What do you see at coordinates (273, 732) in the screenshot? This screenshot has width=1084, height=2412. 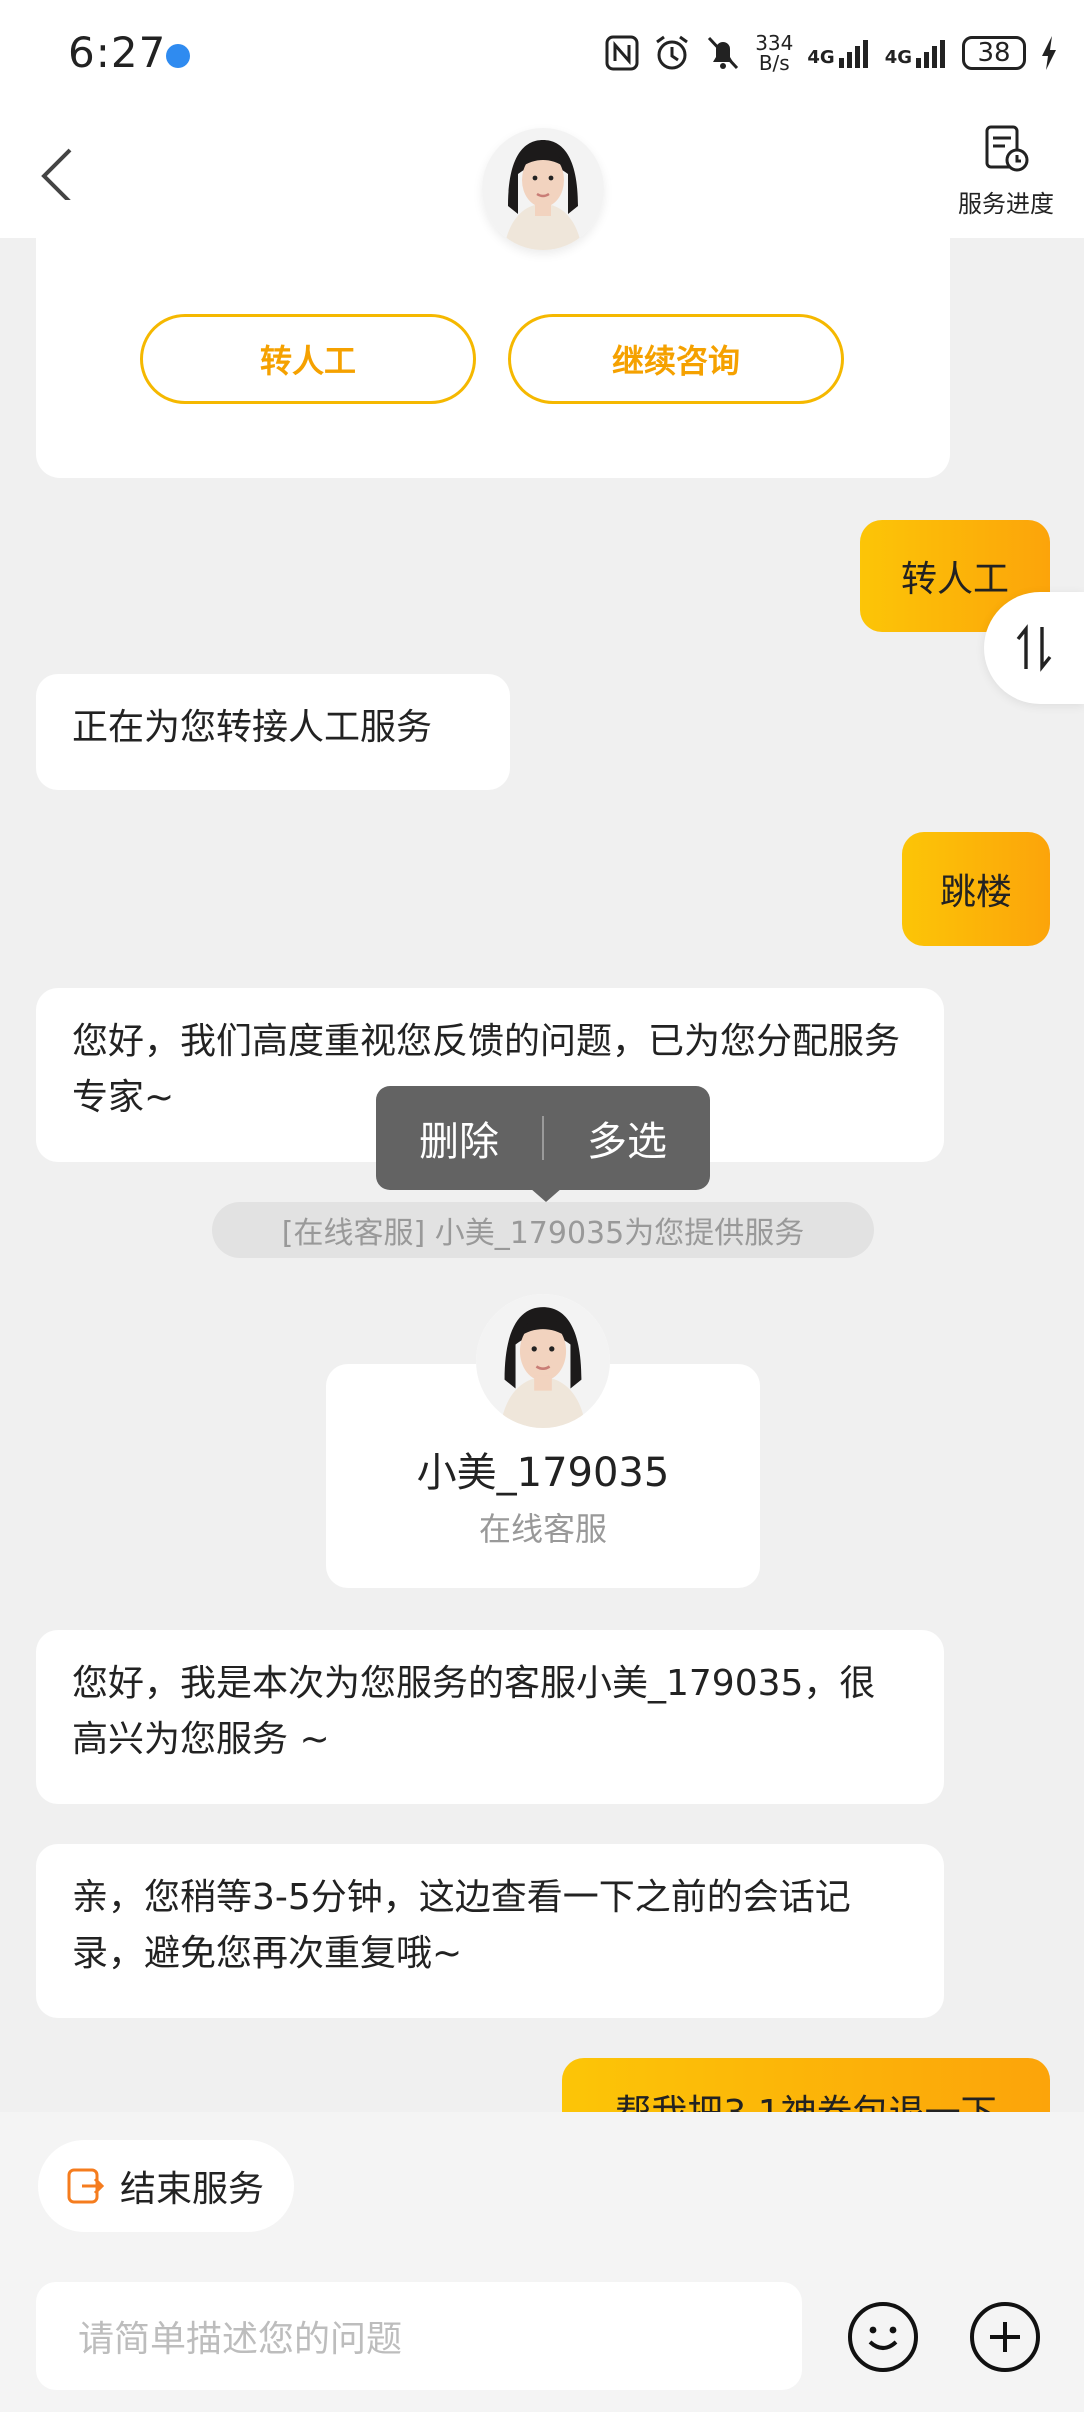 I see `bot-message: 正在为您转接人工服务` at bounding box center [273, 732].